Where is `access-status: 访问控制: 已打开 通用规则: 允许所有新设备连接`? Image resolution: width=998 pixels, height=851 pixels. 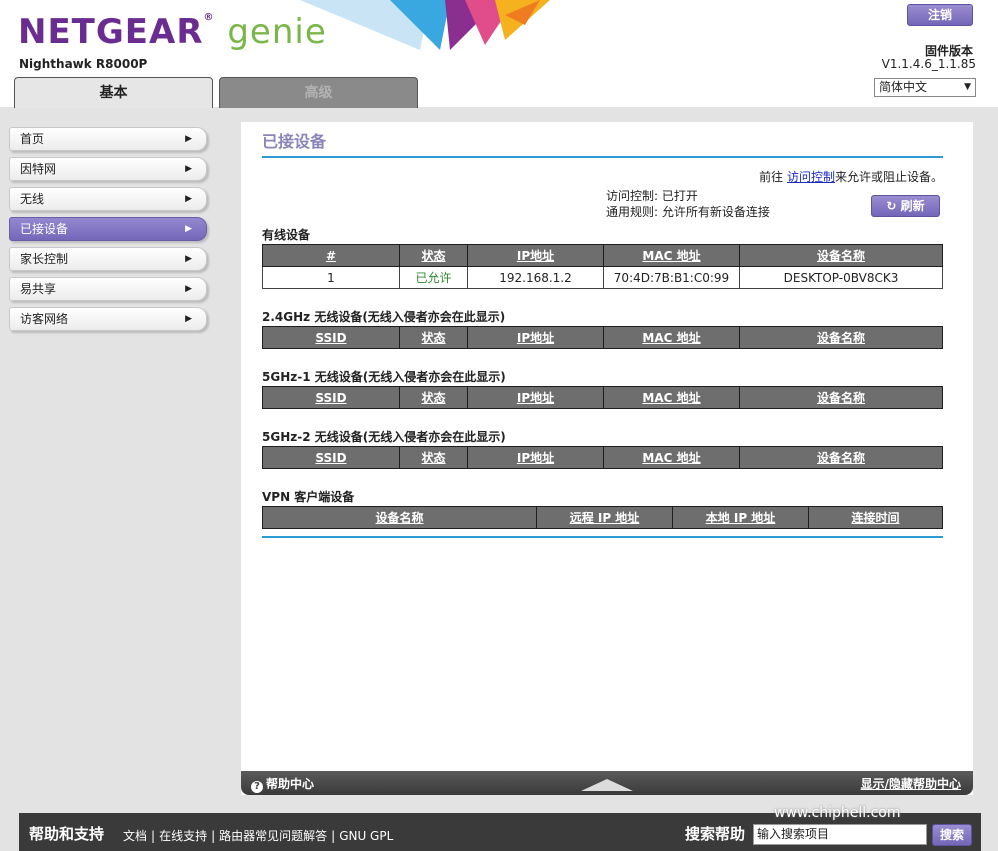
access-status: 访问控制: 已打开 通用规则: 允许所有新设备连接 is located at coordinates (688, 204).